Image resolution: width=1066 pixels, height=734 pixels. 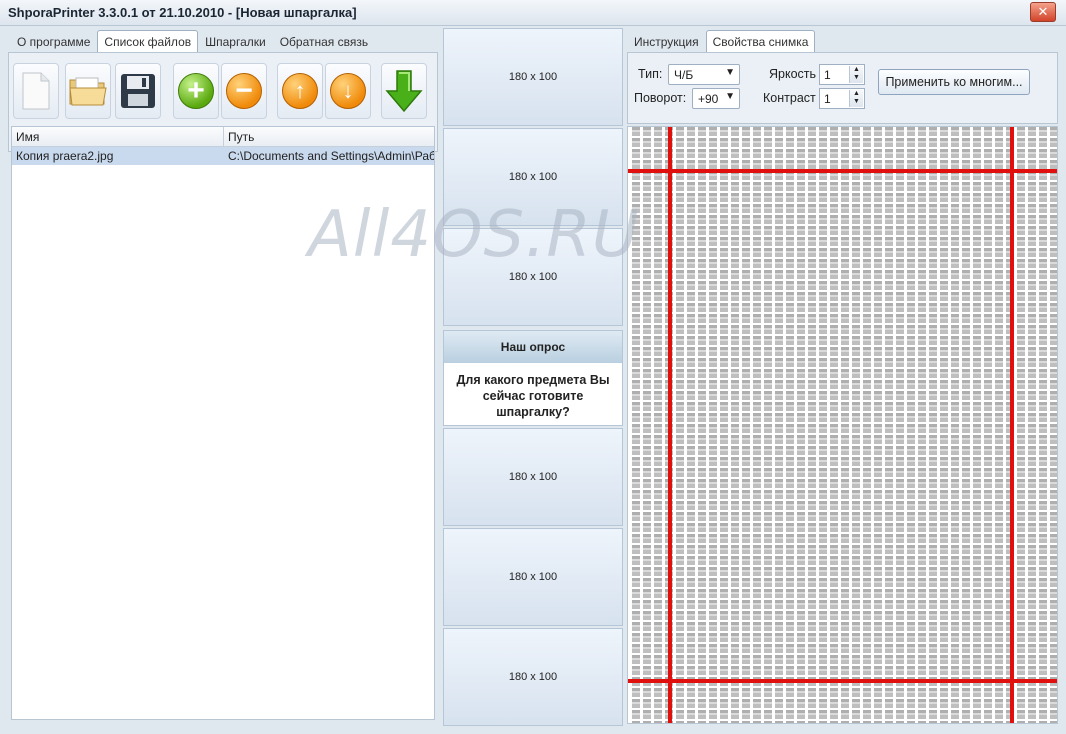 I want to click on contrast-value: 1, so click(x=827, y=99).